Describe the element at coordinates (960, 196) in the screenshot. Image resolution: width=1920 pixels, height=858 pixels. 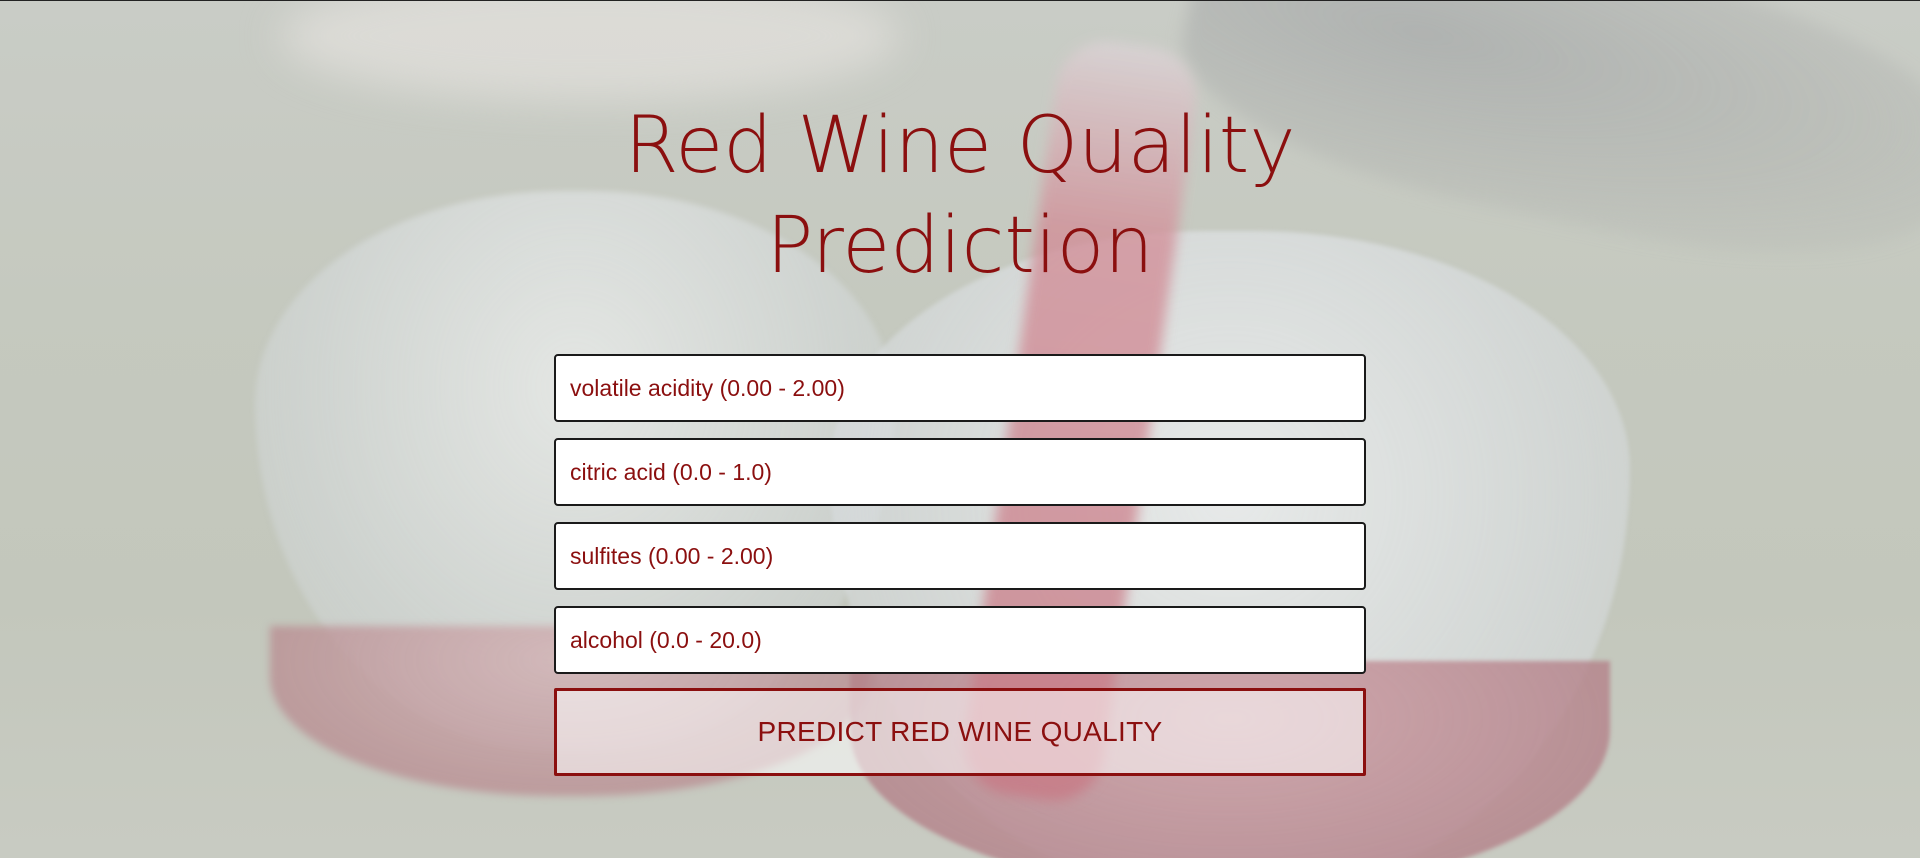
I see `page-title: Red Wine Quality Prediction` at that location.